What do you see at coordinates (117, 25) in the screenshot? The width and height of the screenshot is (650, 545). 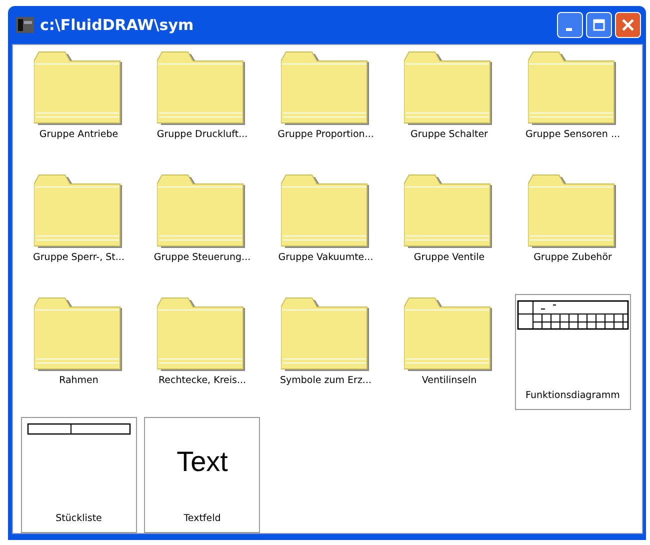 I see `window-title: c:\FluidDRAW\sym` at bounding box center [117, 25].